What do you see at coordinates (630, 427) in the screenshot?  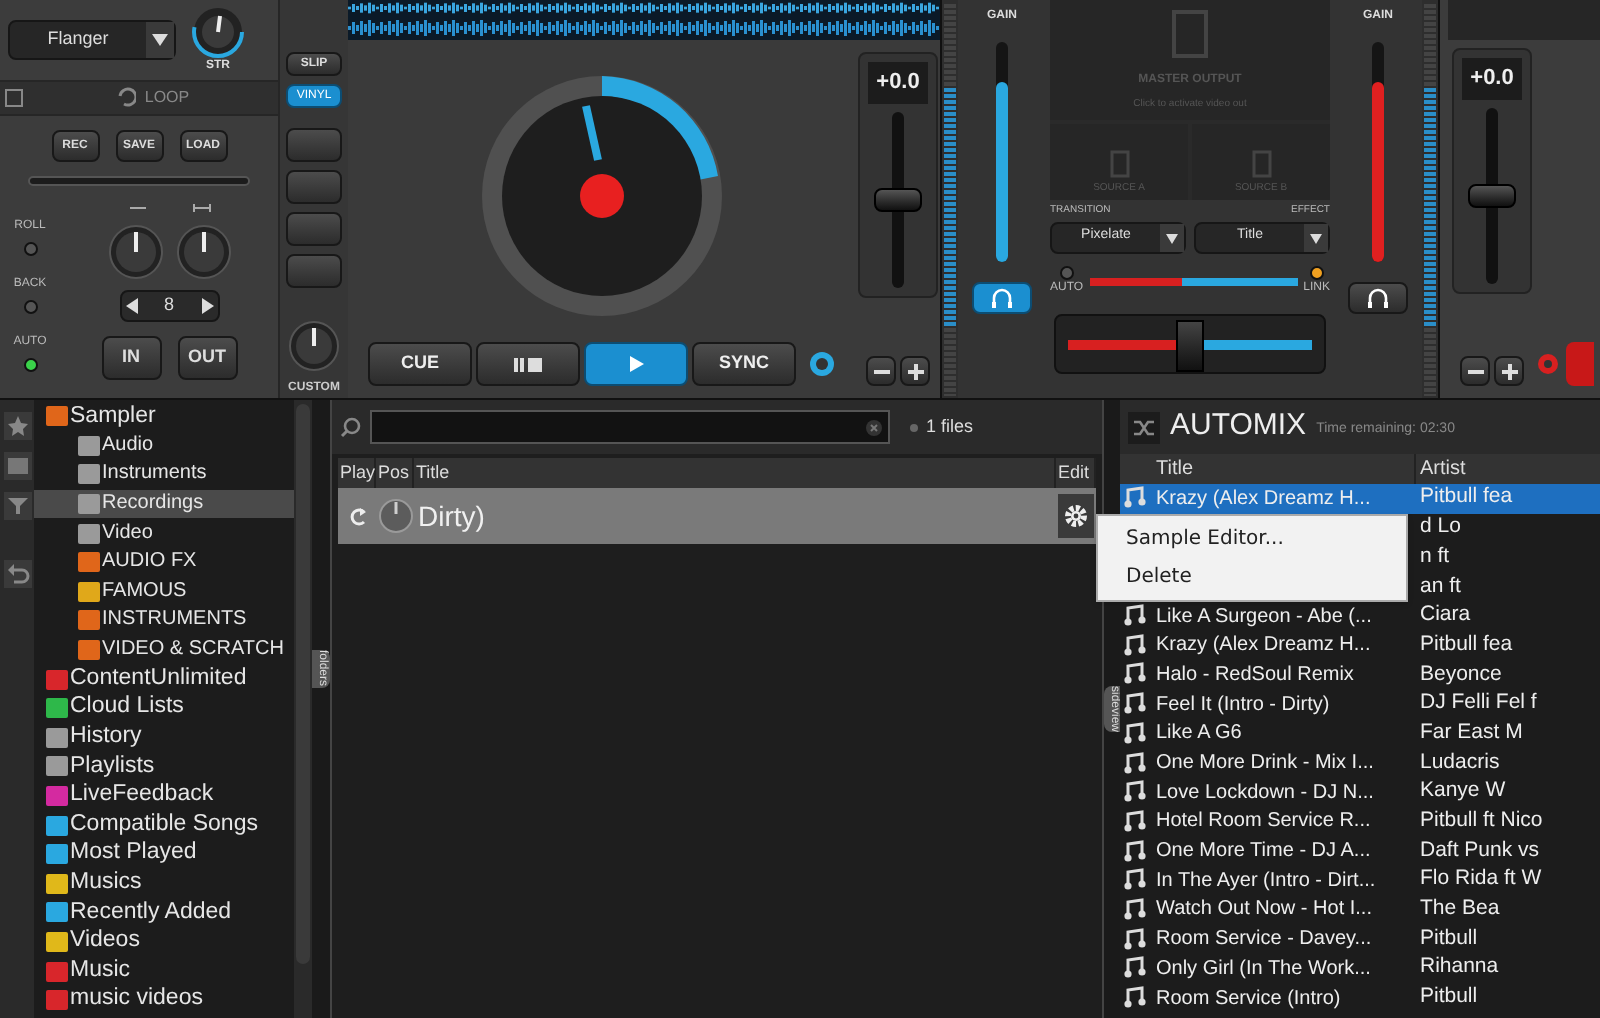 I see `search-field` at bounding box center [630, 427].